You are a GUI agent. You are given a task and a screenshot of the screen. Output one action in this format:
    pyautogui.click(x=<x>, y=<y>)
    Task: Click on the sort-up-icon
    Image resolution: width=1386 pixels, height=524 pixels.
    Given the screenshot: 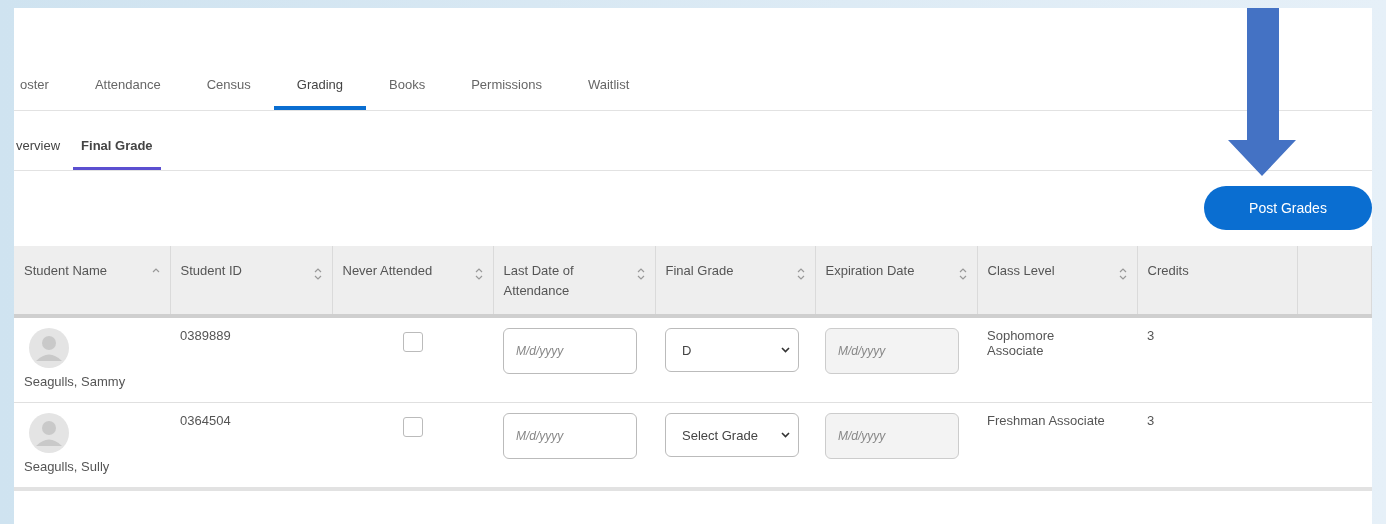 What is the action you would take?
    pyautogui.click(x=155, y=270)
    